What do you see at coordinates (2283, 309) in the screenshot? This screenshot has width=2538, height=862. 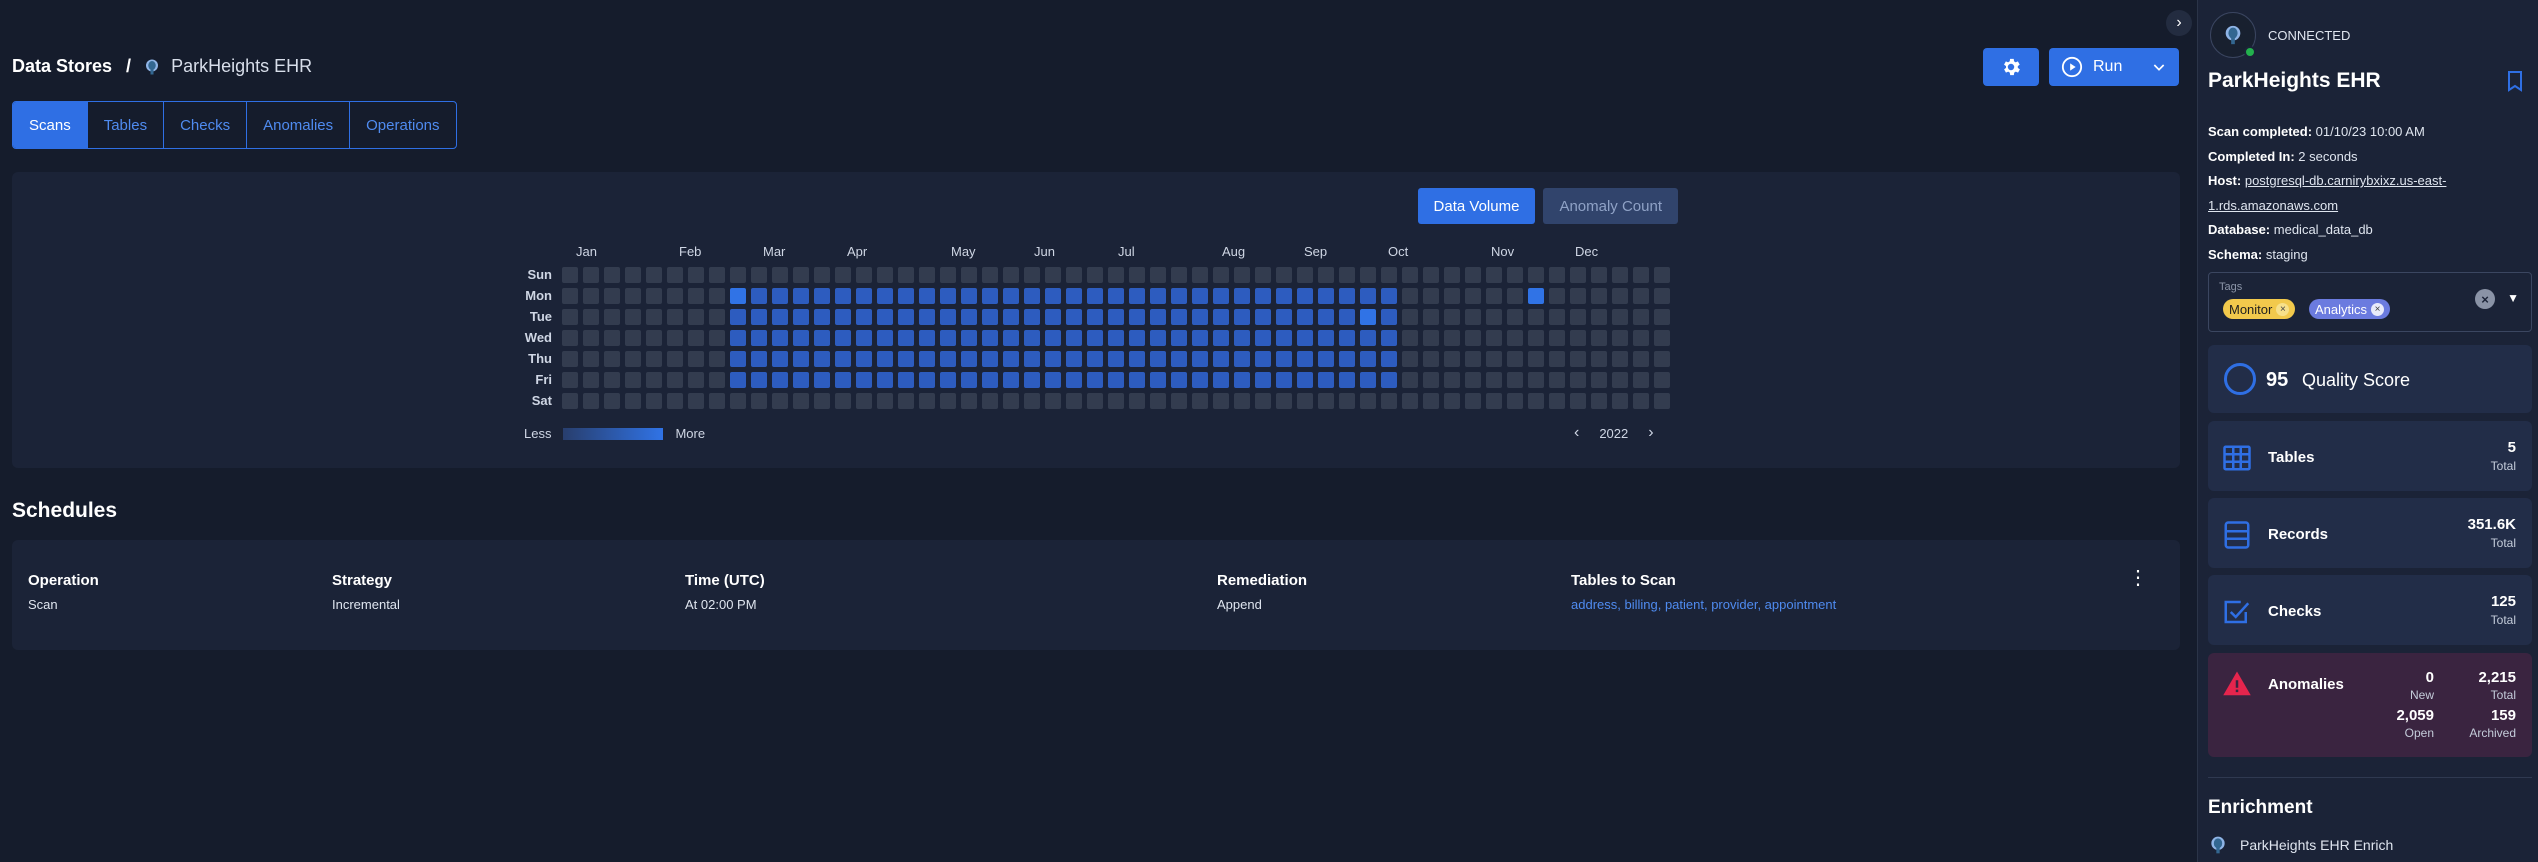 I see `close-icon: ×` at bounding box center [2283, 309].